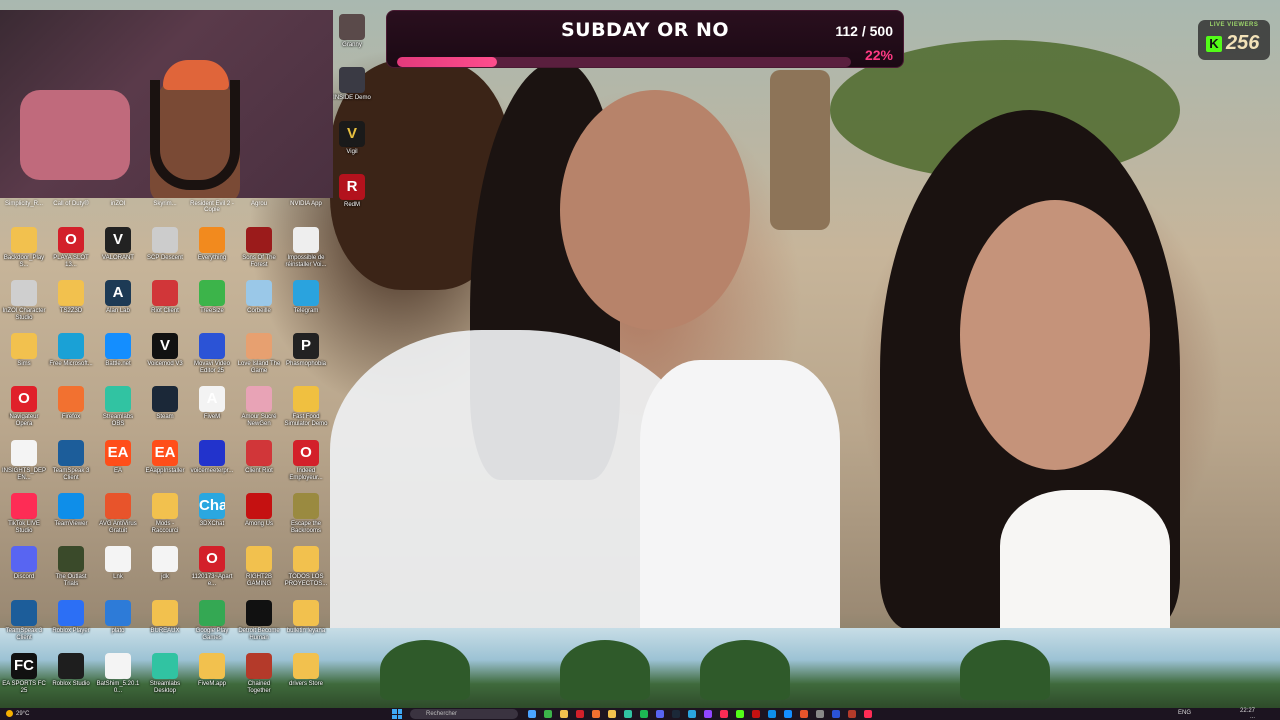 The image size is (1280, 720). Describe the element at coordinates (24, 572) in the screenshot. I see `desktop-icon: Discord` at that location.